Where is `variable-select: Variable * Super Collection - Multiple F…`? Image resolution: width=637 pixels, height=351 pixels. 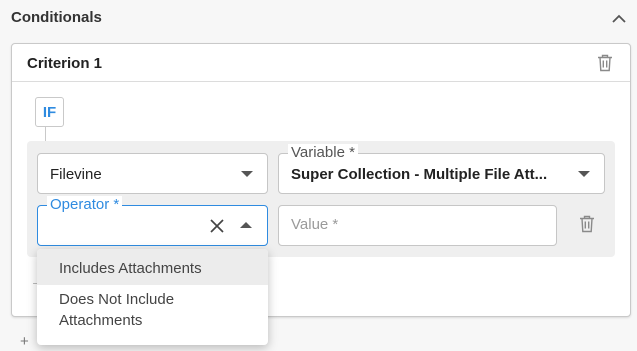
variable-select: Variable * Super Collection - Multiple F… is located at coordinates (441, 169).